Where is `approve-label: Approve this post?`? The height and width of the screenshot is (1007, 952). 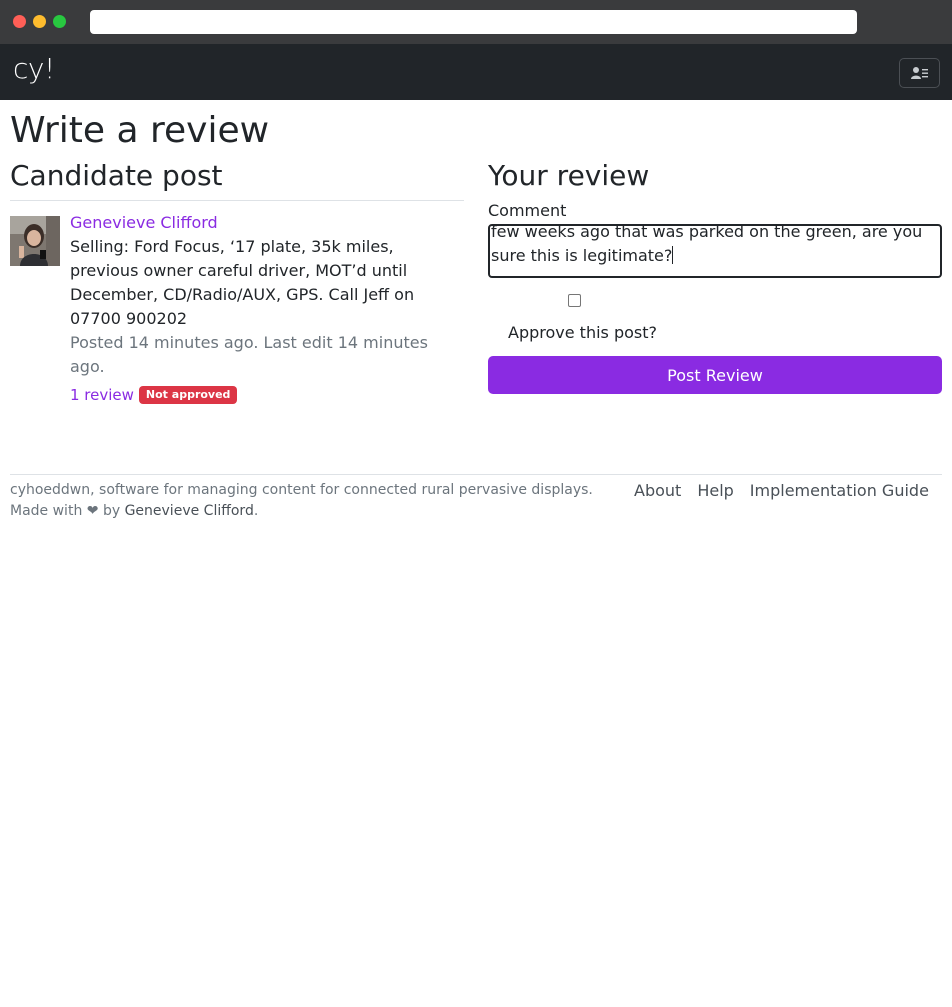 approve-label: Approve this post? is located at coordinates (582, 333).